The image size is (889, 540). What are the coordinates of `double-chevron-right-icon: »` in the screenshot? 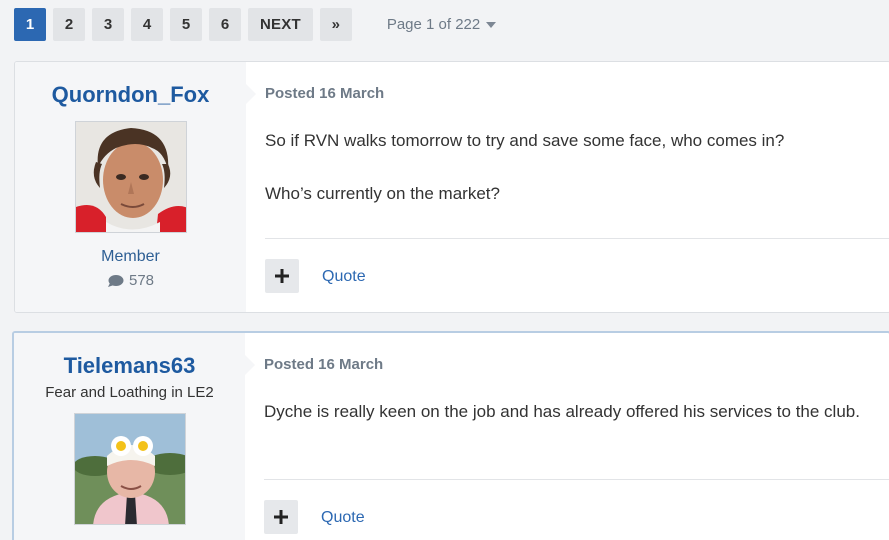 It's located at (335, 24).